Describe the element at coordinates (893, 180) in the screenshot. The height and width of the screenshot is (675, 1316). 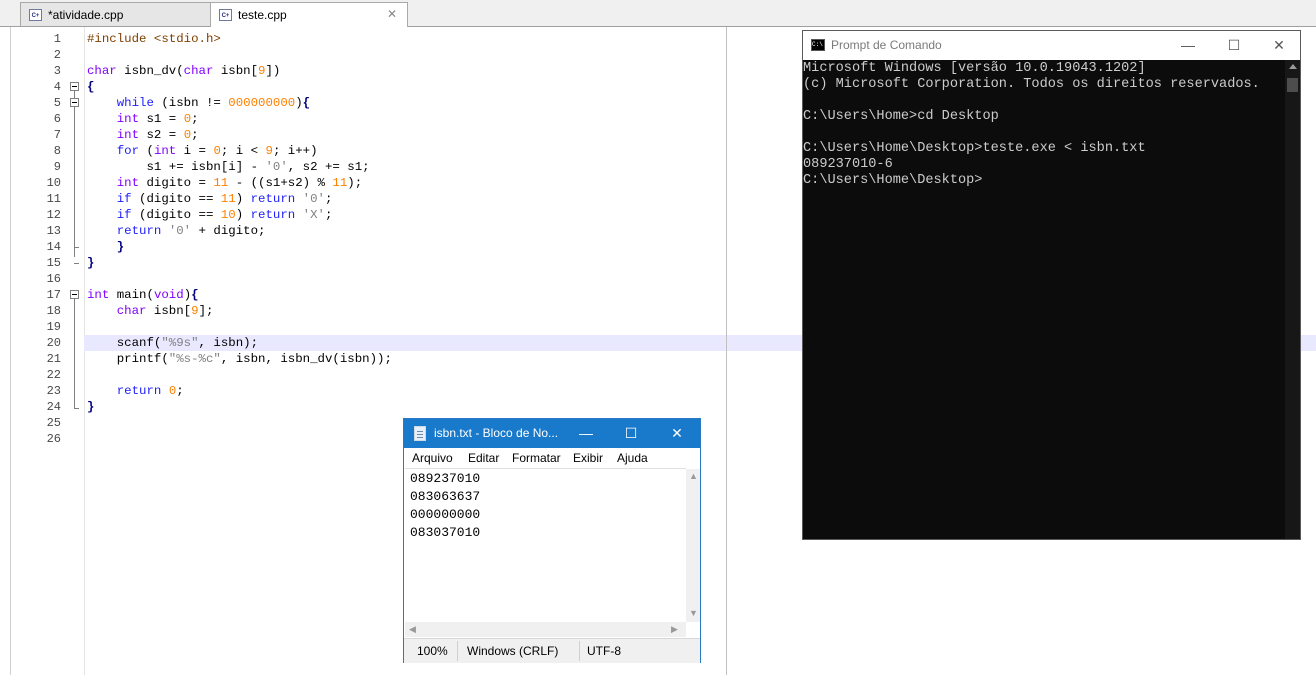
I see `console-prompt-line: C:\Users\Home\Desktop>` at that location.